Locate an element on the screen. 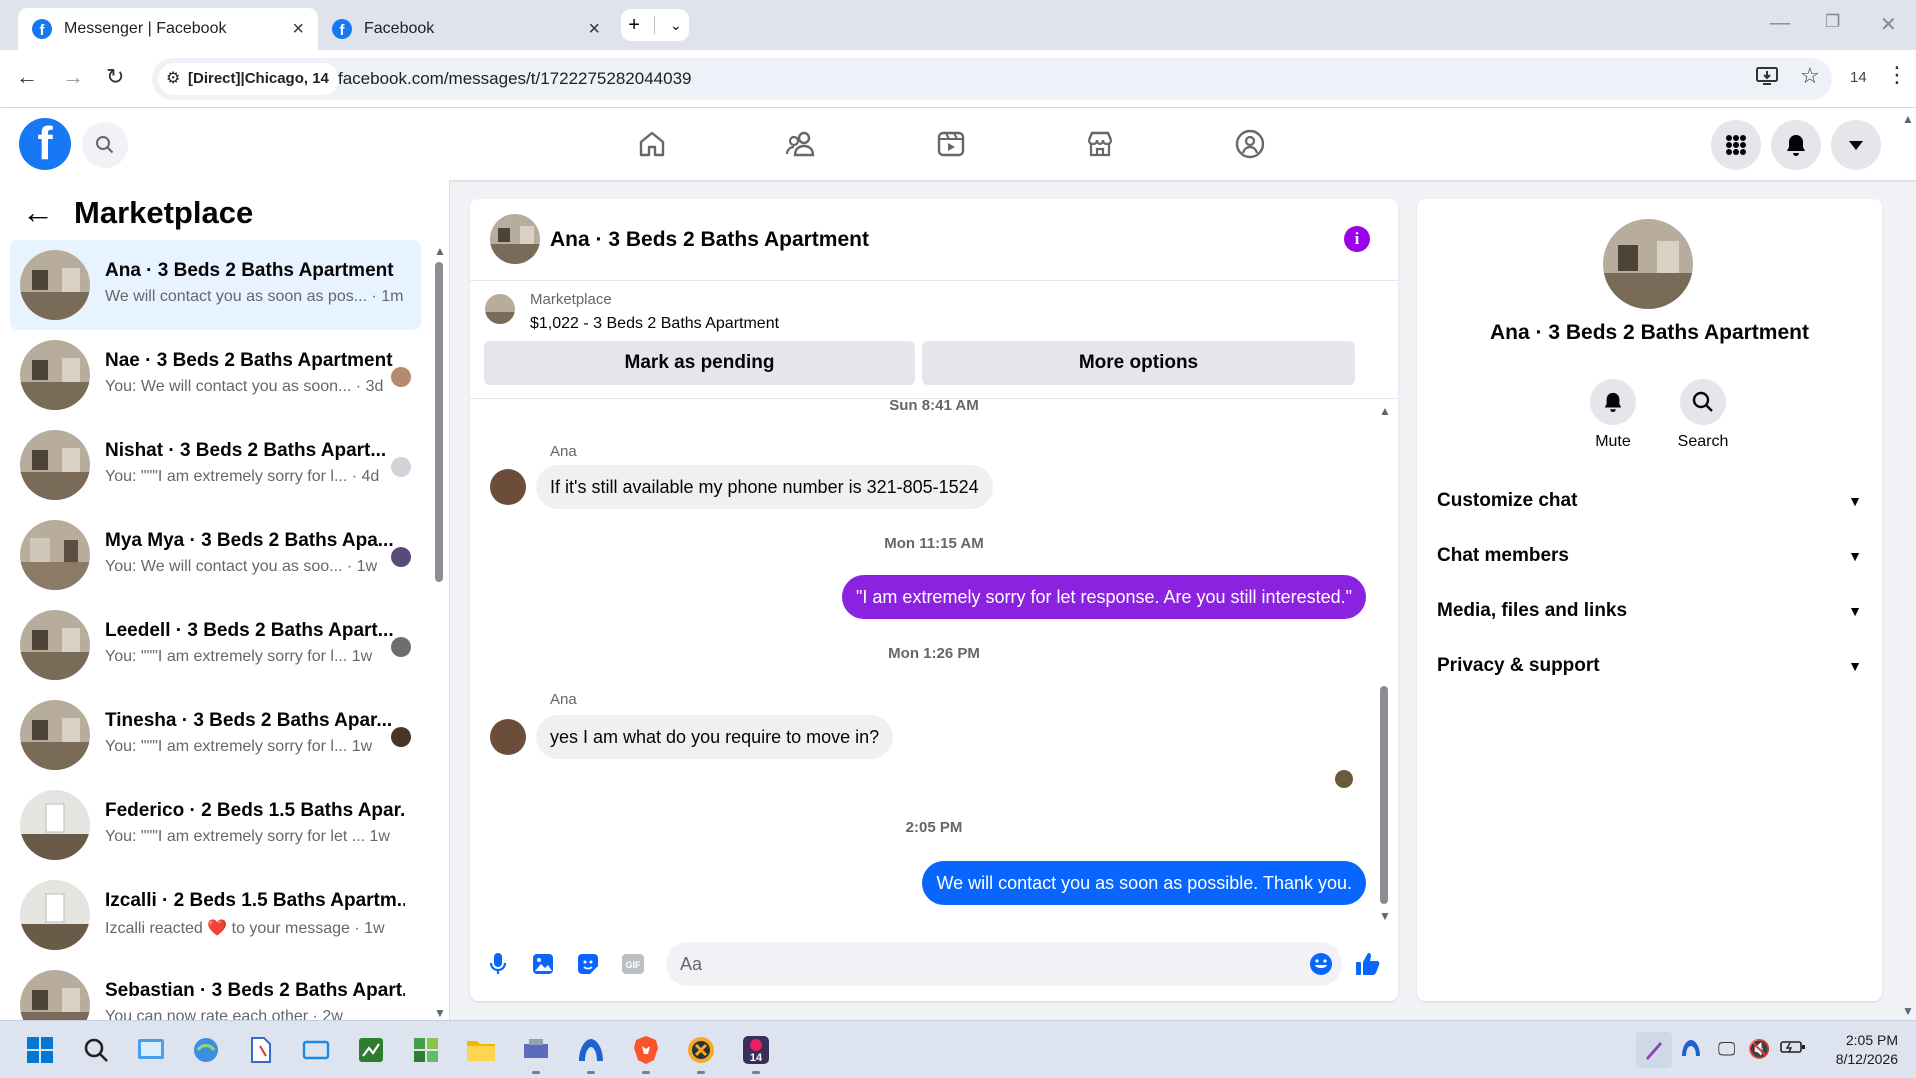 The width and height of the screenshot is (1916, 1078). home-nav-icon is located at coordinates (652, 144).